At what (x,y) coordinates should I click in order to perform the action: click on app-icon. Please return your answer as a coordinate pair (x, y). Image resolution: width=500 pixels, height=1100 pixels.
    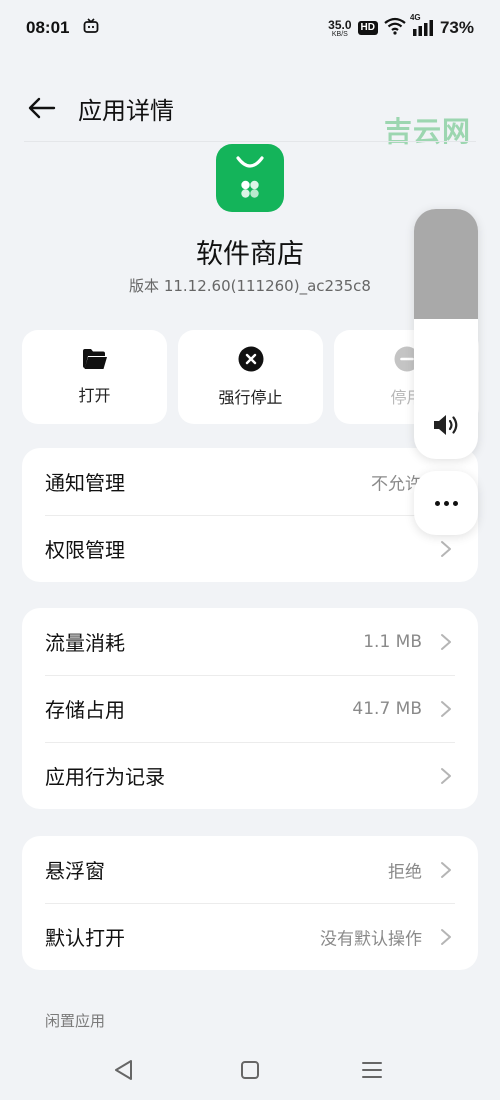
    Looking at the image, I should click on (250, 178).